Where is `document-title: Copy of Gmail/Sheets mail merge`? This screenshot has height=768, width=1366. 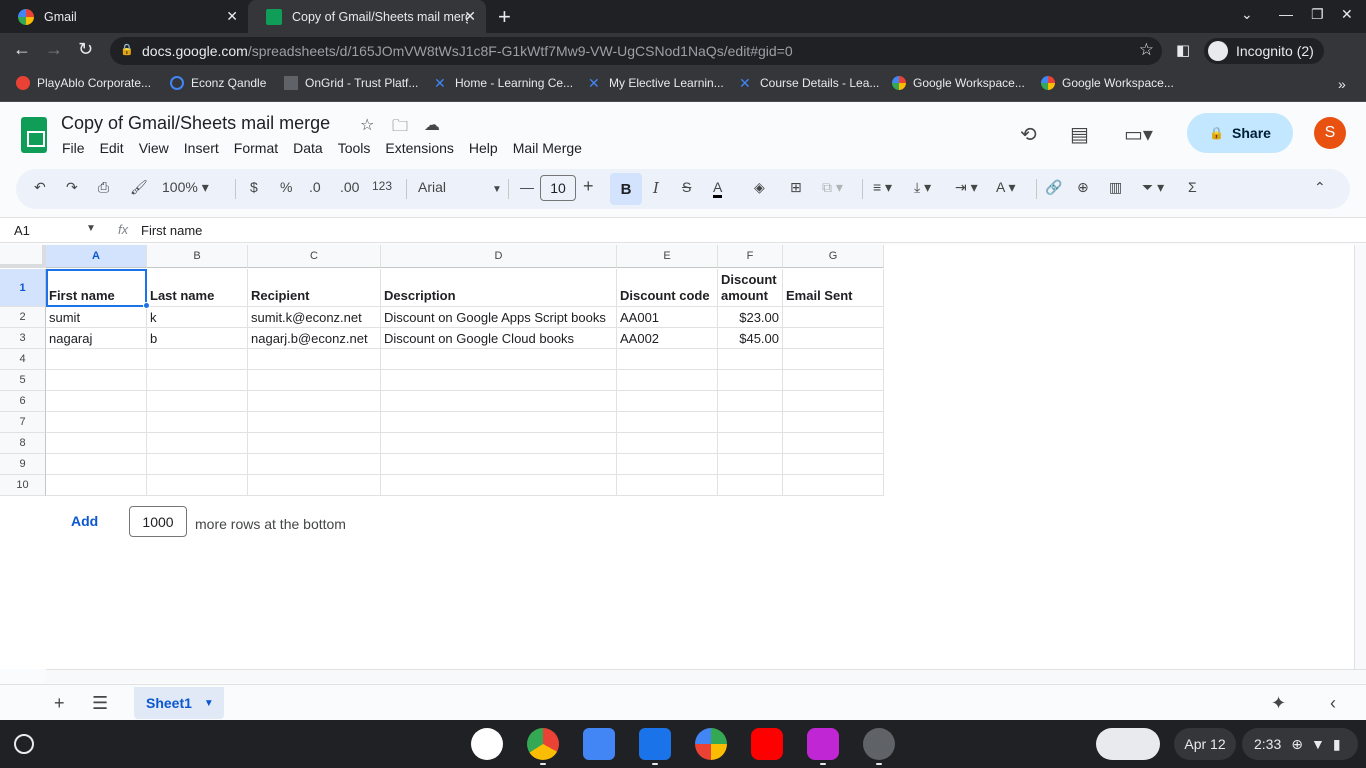
document-title: Copy of Gmail/Sheets mail merge is located at coordinates (195, 123).